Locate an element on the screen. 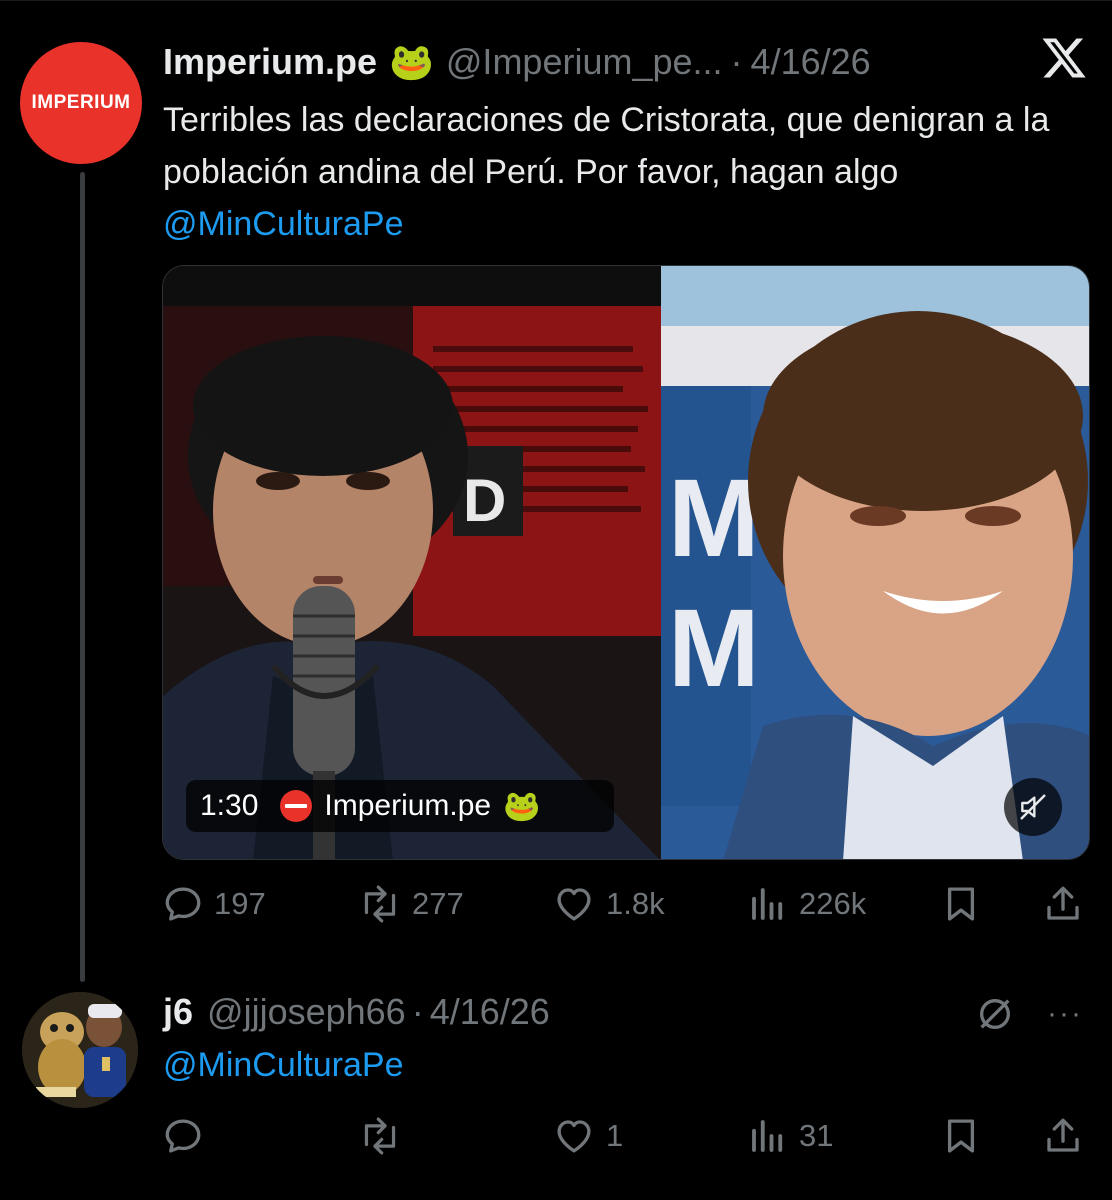 The image size is (1112, 1200). reply-header: j6 @jjjoseph66 · 4/16/26 is located at coordinates (356, 1012).